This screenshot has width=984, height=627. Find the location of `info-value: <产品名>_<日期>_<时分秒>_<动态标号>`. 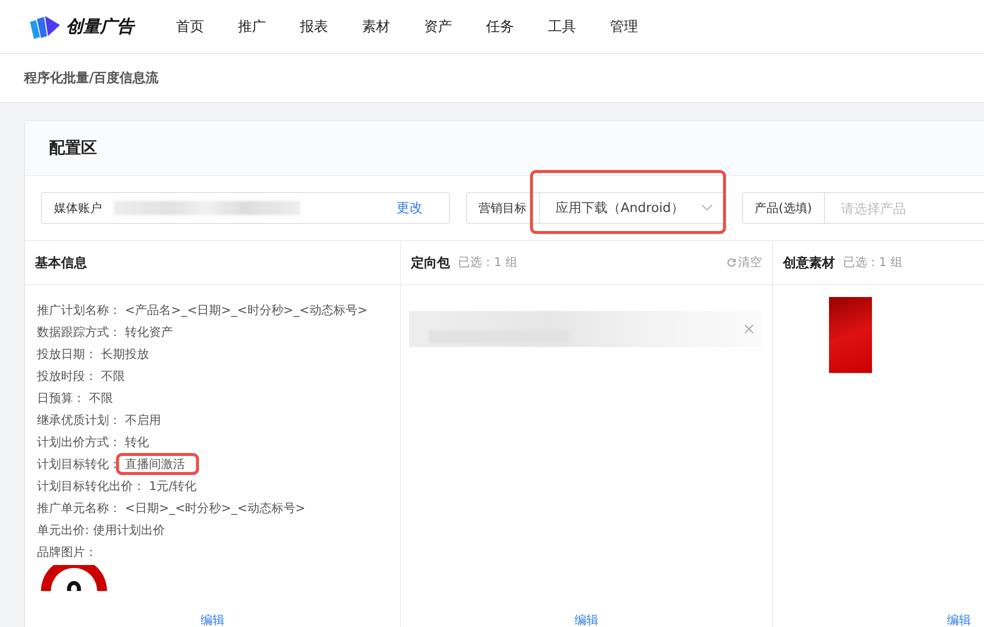

info-value: <产品名>_<日期>_<时分秒>_<动态标号> is located at coordinates (246, 310).